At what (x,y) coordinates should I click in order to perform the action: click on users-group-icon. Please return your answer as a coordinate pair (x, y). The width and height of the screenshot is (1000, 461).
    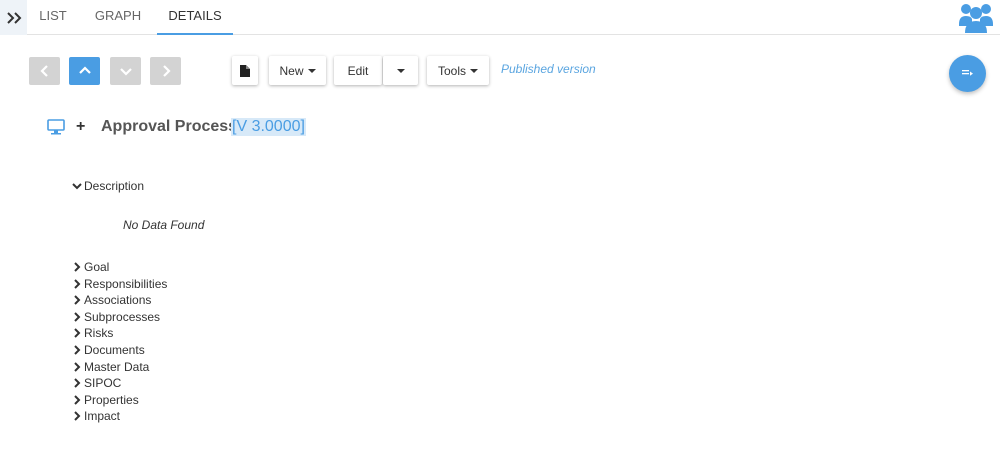
    Looking at the image, I should click on (976, 17).